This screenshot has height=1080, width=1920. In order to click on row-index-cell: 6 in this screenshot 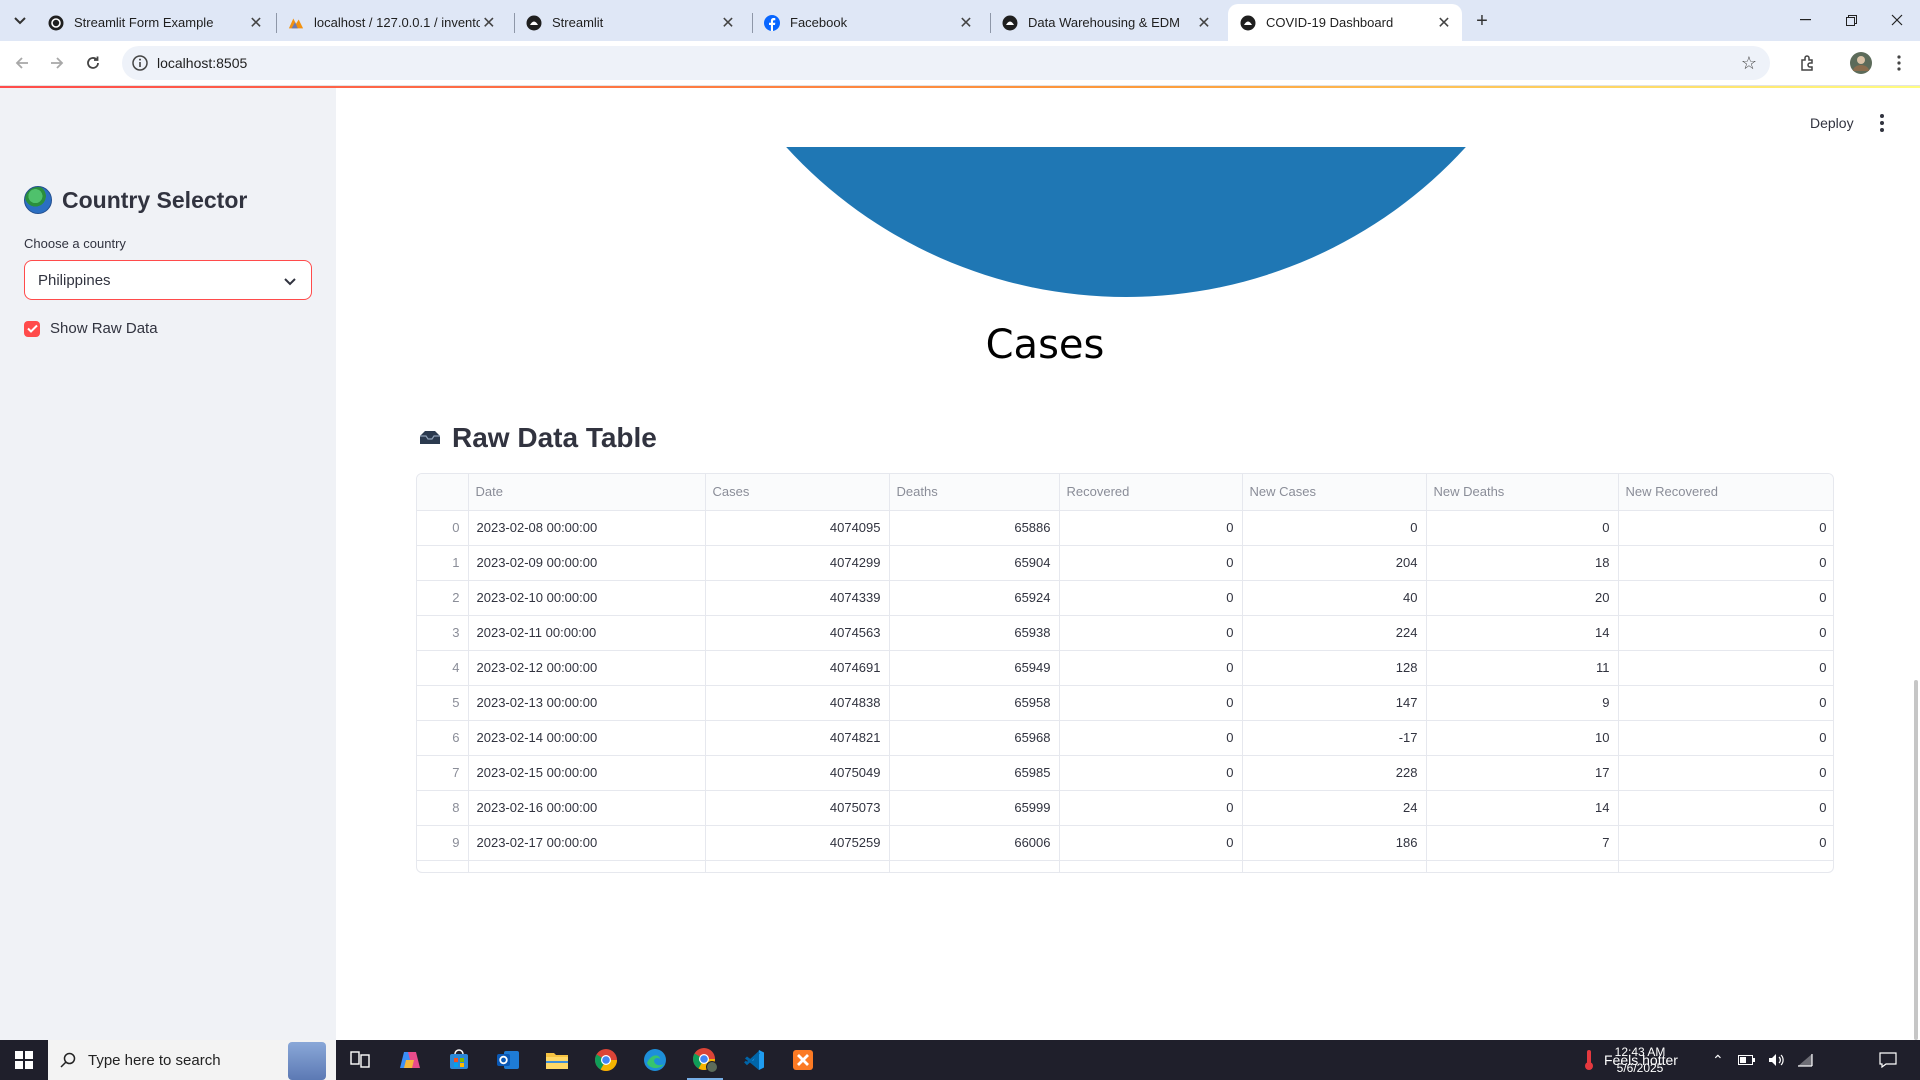, I will do `click(443, 738)`.